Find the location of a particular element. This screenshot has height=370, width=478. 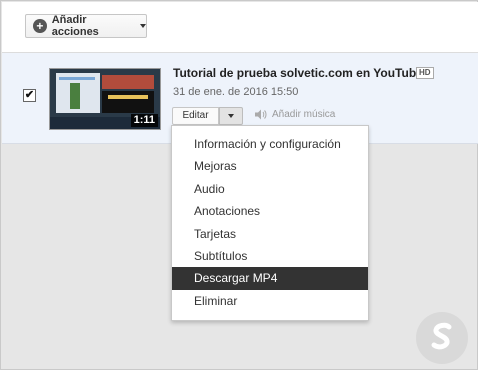

add-actions-button: + Añadir acciones is located at coordinates (86, 26).